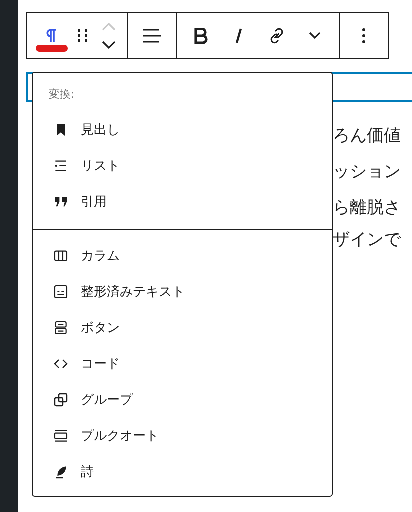 The image size is (412, 512). Describe the element at coordinates (364, 36) in the screenshot. I see `more-vertical-icon` at that location.